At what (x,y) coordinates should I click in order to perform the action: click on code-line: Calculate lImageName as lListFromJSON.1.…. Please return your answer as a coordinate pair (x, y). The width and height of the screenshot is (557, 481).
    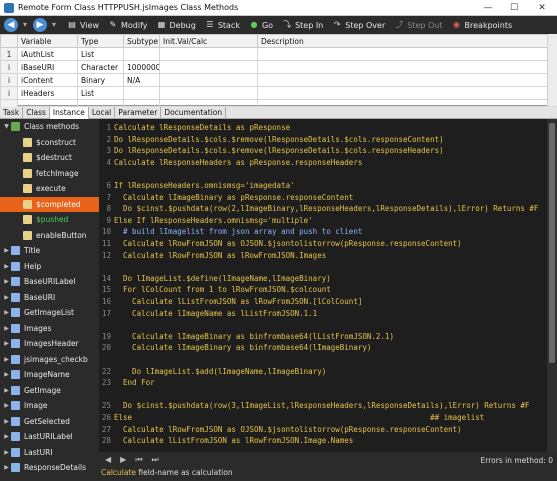
    Looking at the image, I should click on (330, 315).